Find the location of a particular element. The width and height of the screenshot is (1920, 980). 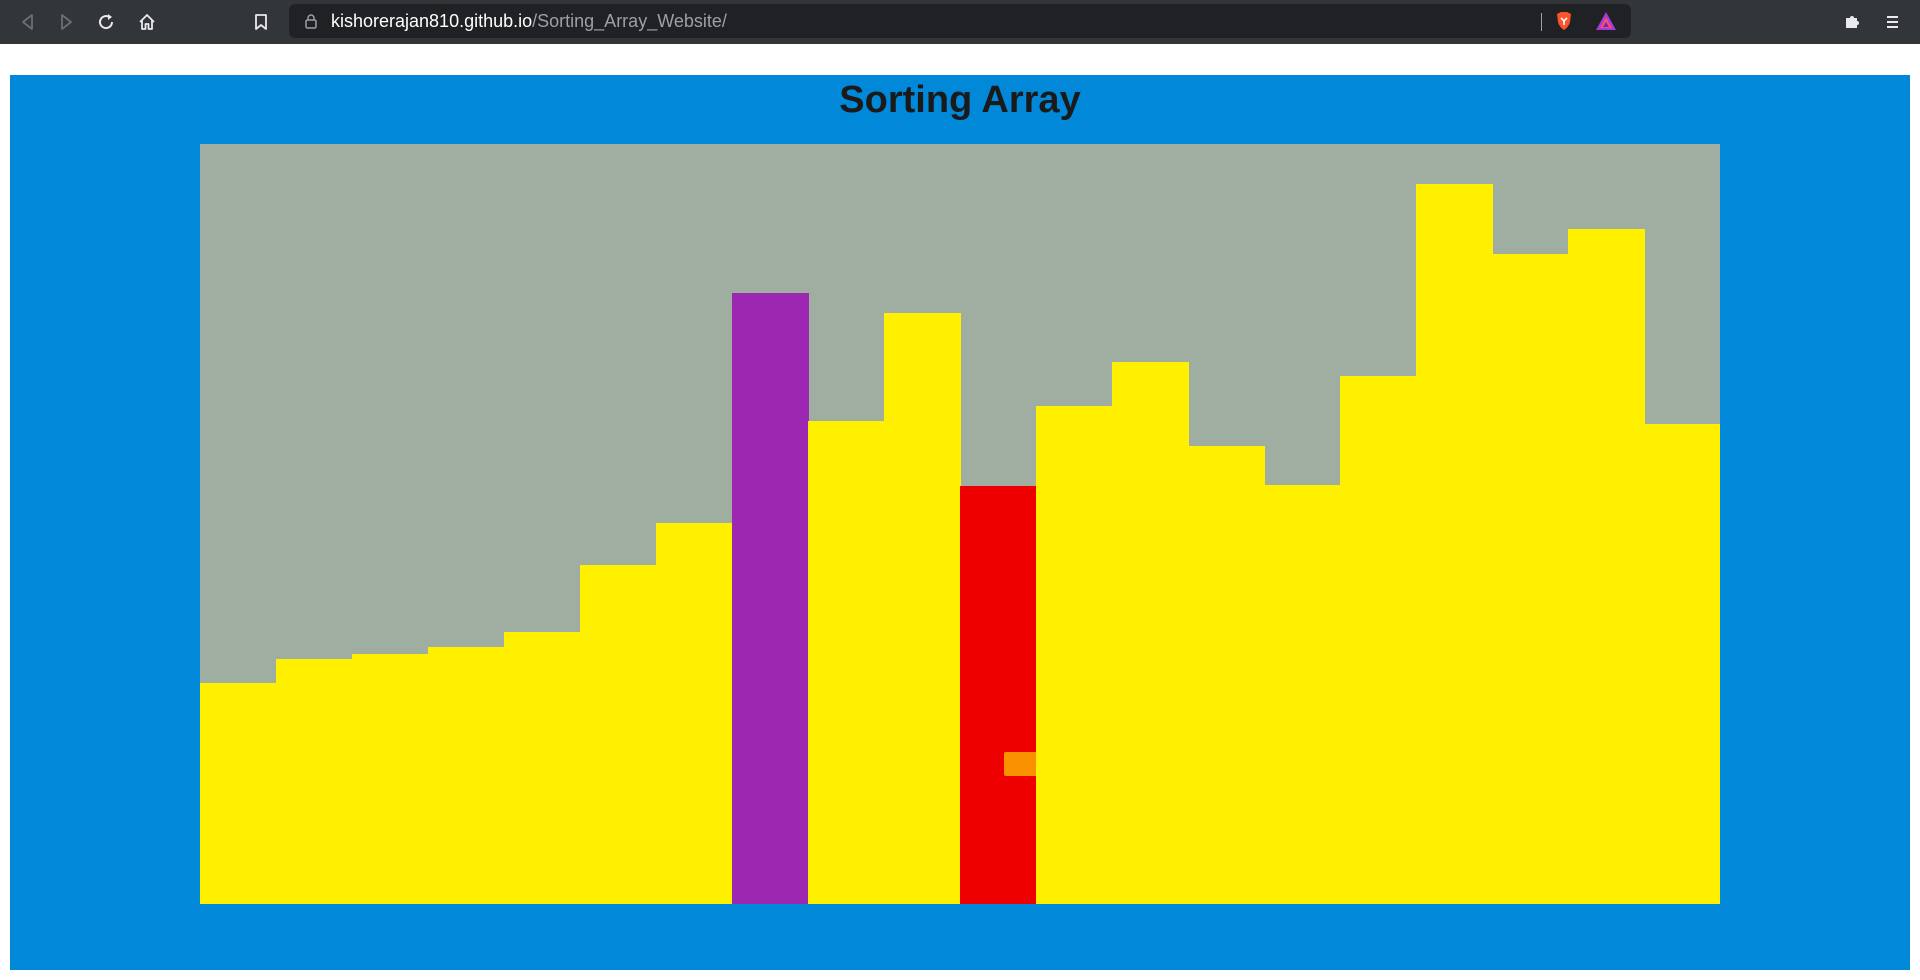

puzzle-piece-icon is located at coordinates (1852, 22).